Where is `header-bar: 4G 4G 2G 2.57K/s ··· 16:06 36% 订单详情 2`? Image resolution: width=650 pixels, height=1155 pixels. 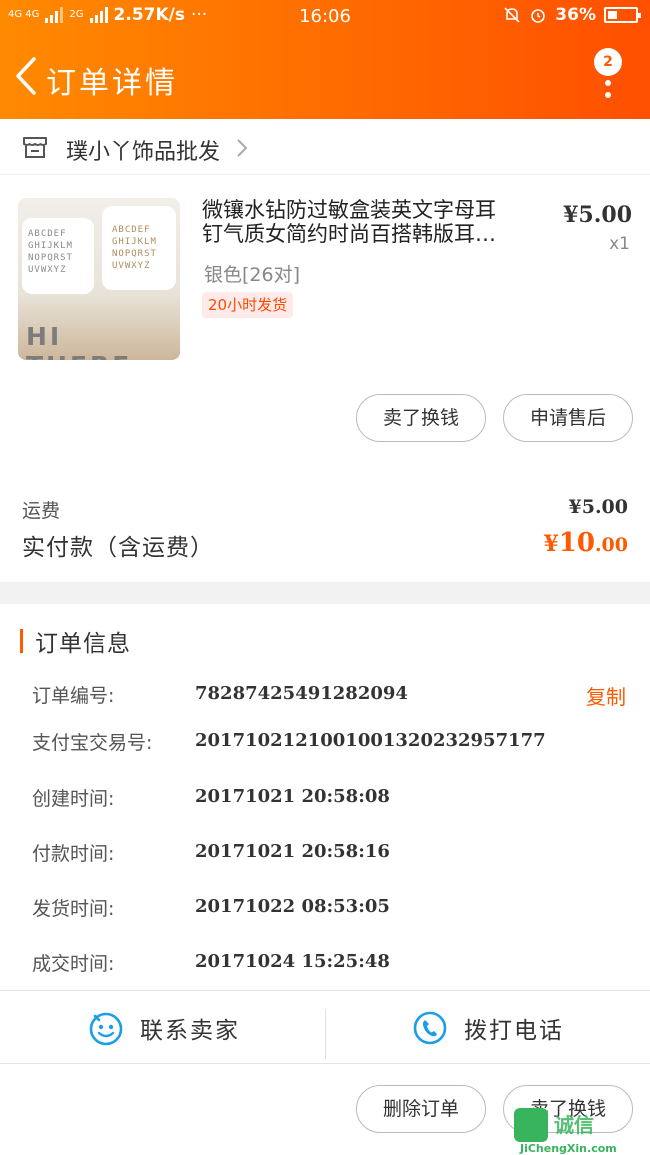
header-bar: 4G 4G 2G 2.57K/s ··· 16:06 36% 订单详情 2 is located at coordinates (325, 59).